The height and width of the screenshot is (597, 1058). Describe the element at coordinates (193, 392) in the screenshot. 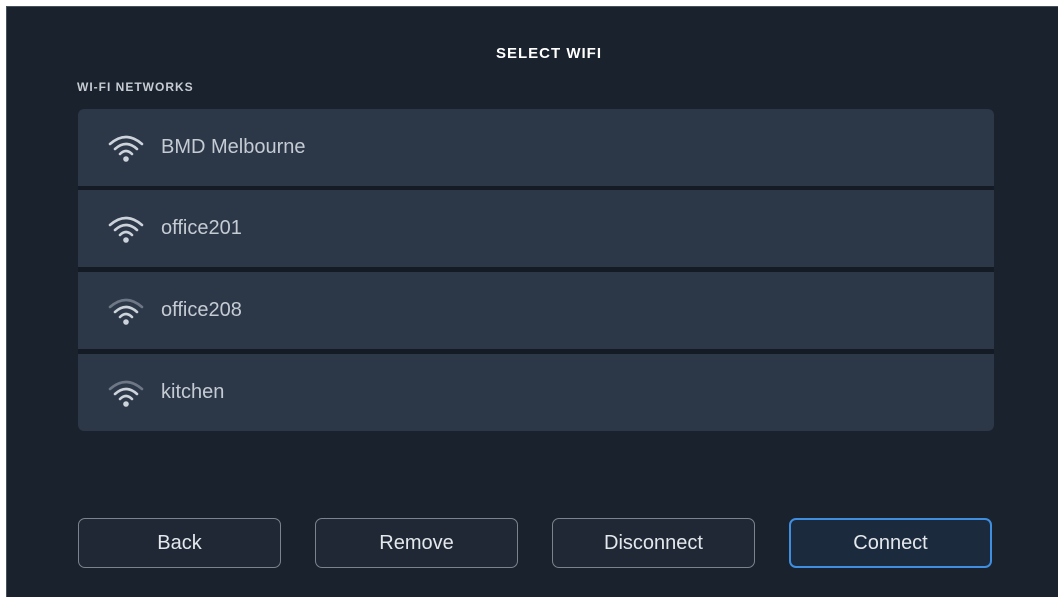

I see `network-name: kitchen` at that location.